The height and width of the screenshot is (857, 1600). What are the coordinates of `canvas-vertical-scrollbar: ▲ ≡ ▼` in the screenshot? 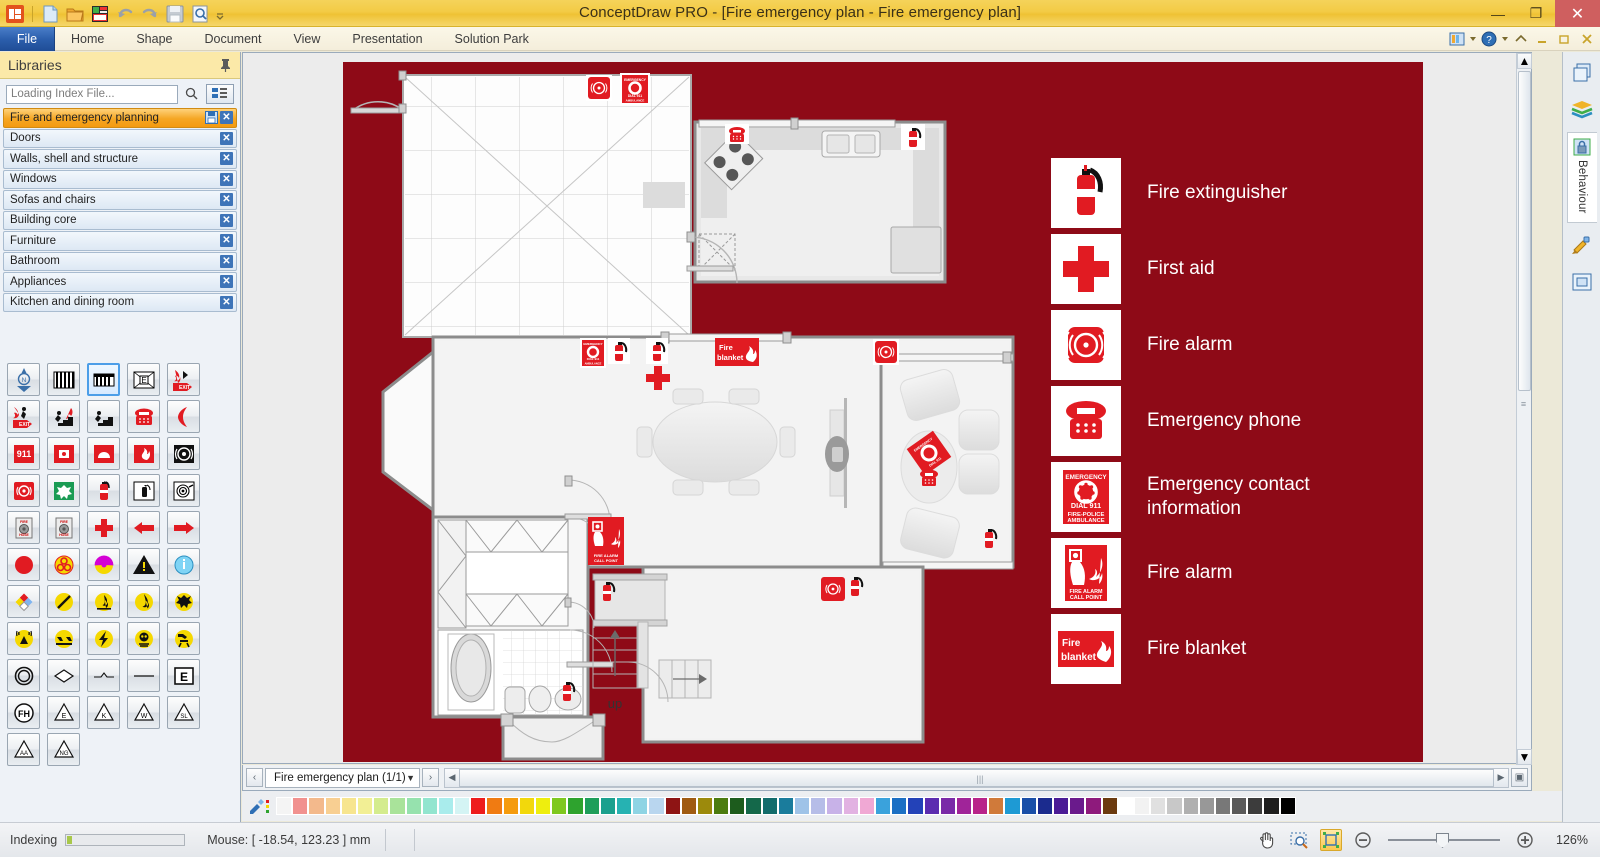 It's located at (1524, 409).